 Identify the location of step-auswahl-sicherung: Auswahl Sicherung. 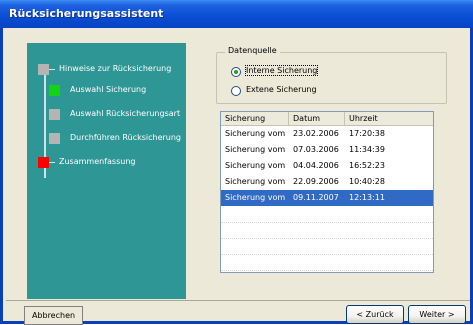
(106, 91).